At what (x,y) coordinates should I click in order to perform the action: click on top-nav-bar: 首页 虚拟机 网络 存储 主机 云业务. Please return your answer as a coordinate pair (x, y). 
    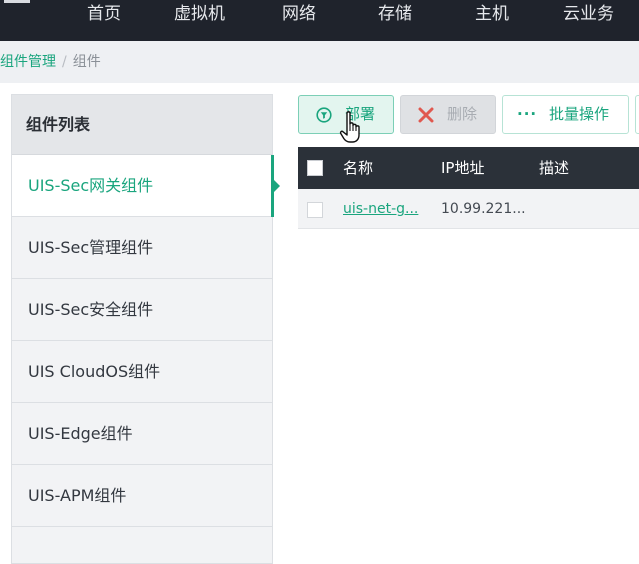
    Looking at the image, I should click on (319, 20).